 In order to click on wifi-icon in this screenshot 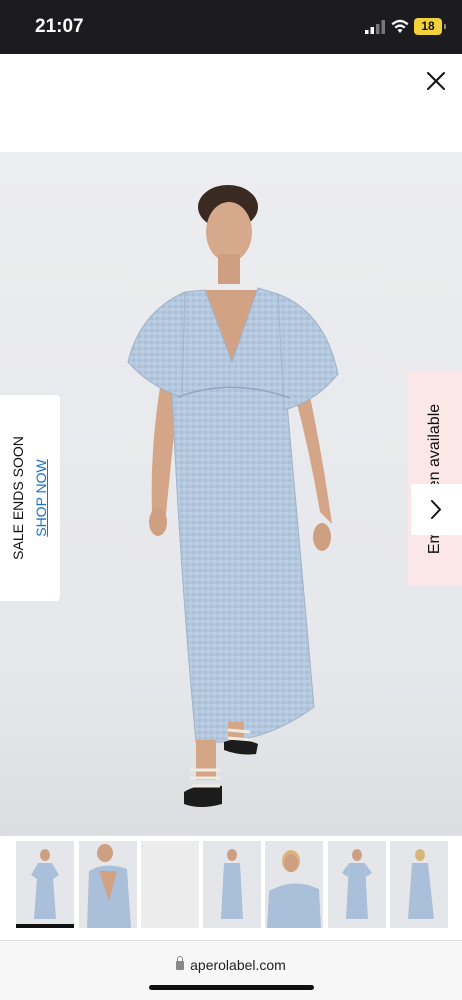, I will do `click(400, 26)`.